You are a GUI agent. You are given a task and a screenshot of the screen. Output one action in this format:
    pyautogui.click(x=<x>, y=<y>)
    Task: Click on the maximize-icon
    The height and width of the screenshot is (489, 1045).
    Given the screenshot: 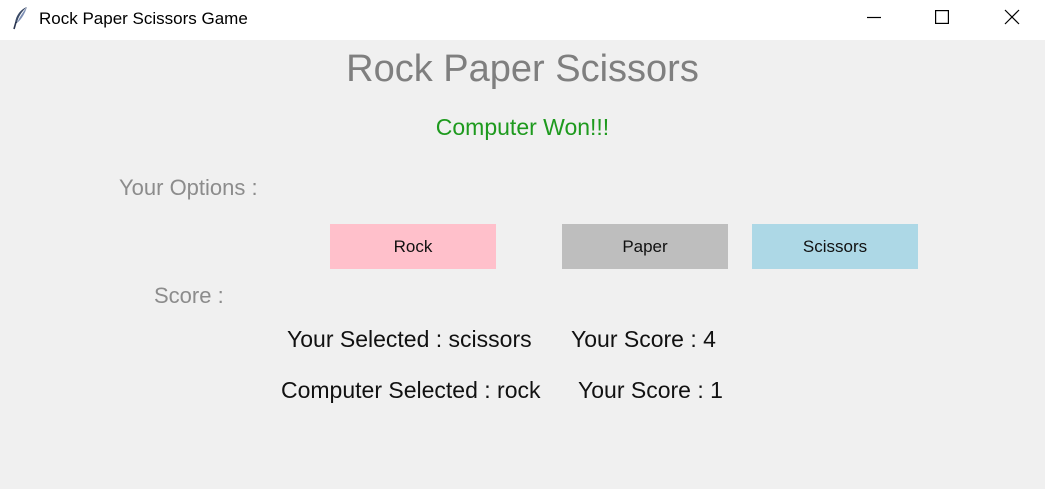 What is the action you would take?
    pyautogui.click(x=942, y=17)
    